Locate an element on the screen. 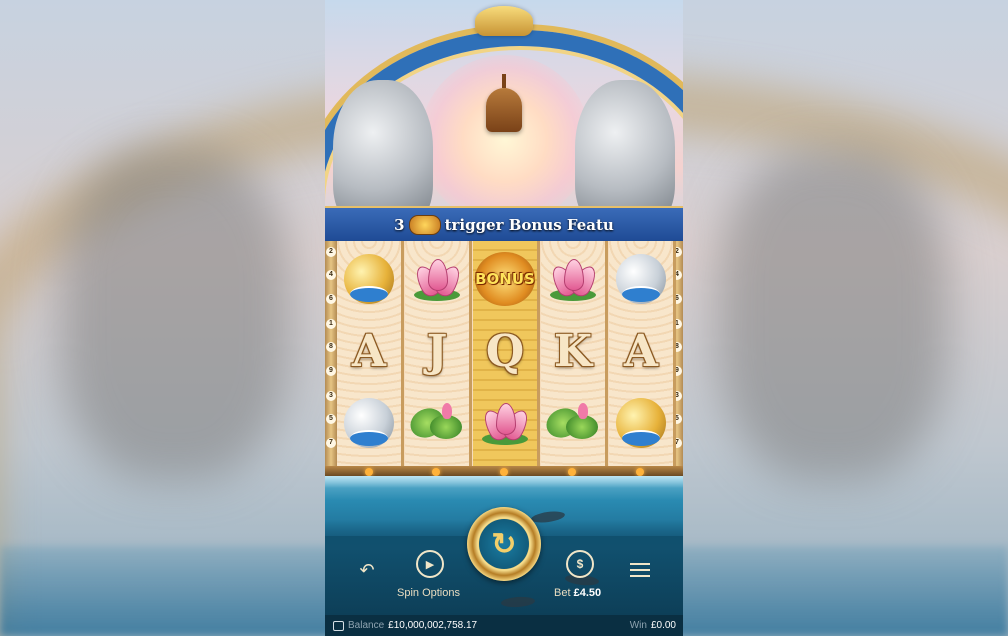 This screenshot has width=1008, height=636. bet-display: Bet £4.50 is located at coordinates (577, 593).